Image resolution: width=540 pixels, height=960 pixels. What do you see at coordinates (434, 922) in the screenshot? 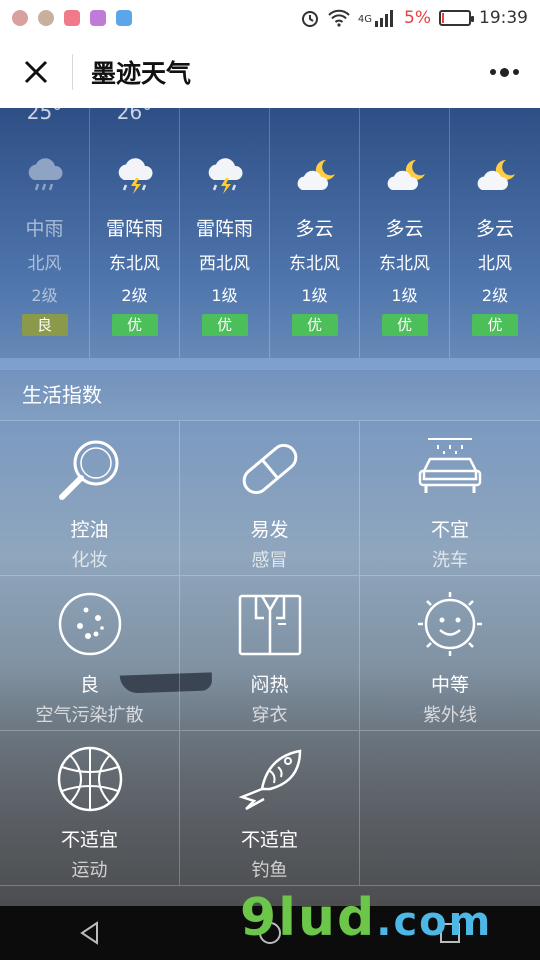
I see `watermark-suffix: .com` at bounding box center [434, 922].